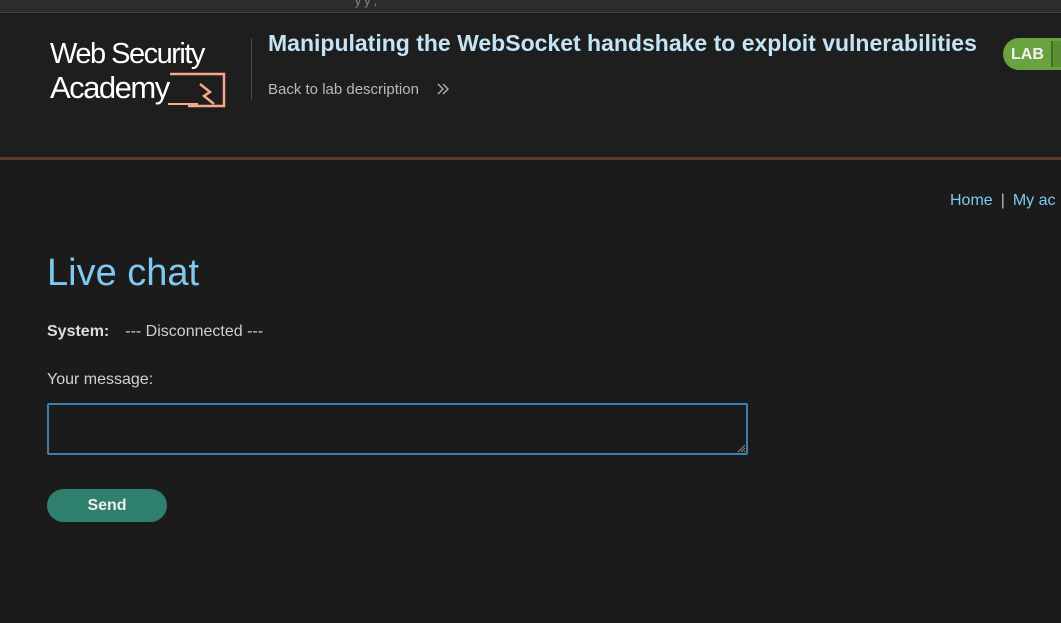 The height and width of the screenshot is (623, 1061). Describe the element at coordinates (194, 331) in the screenshot. I see `chat-text: --- Disconnected ---` at that location.